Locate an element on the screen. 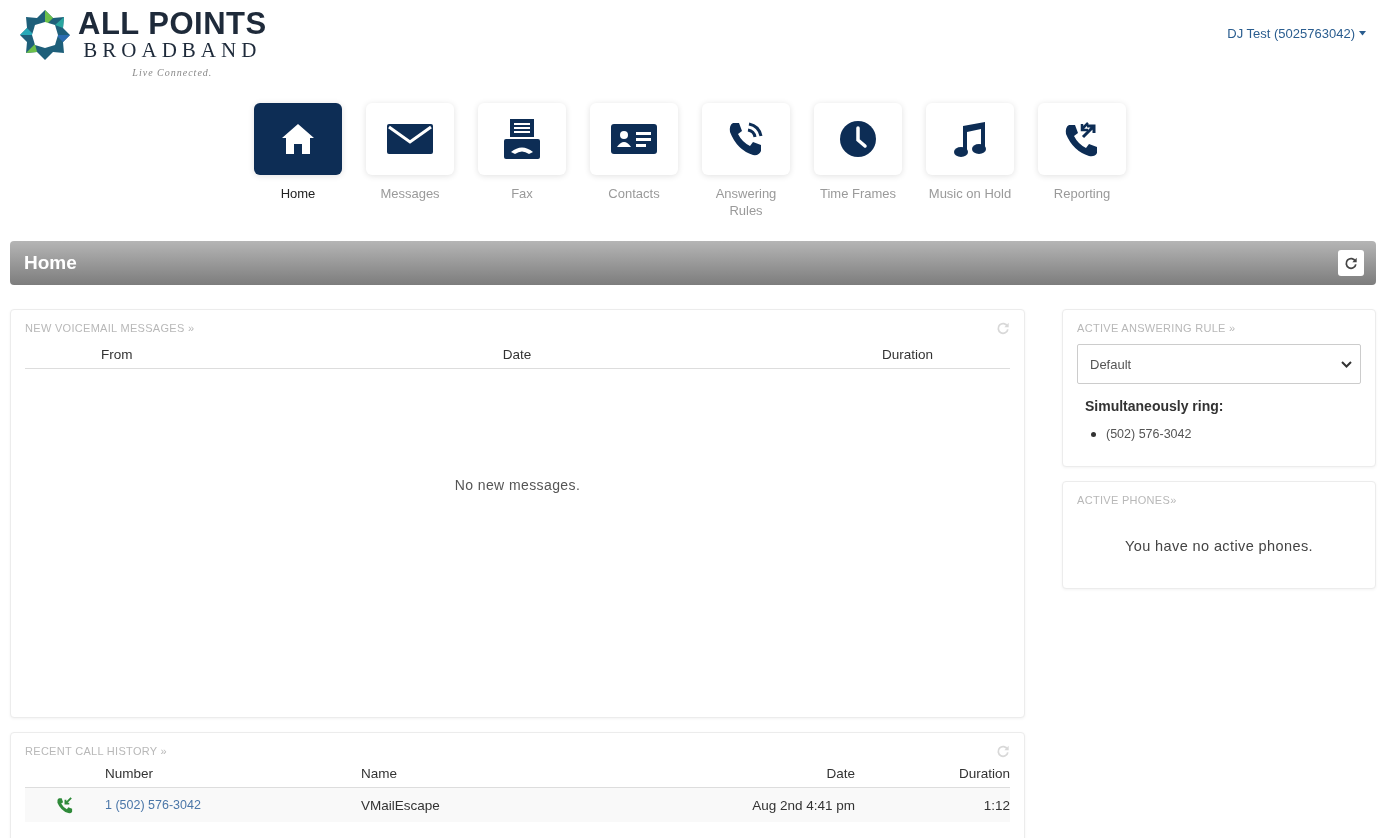 Image resolution: width=1380 pixels, height=838 pixels. clock-icon is located at coordinates (858, 139).